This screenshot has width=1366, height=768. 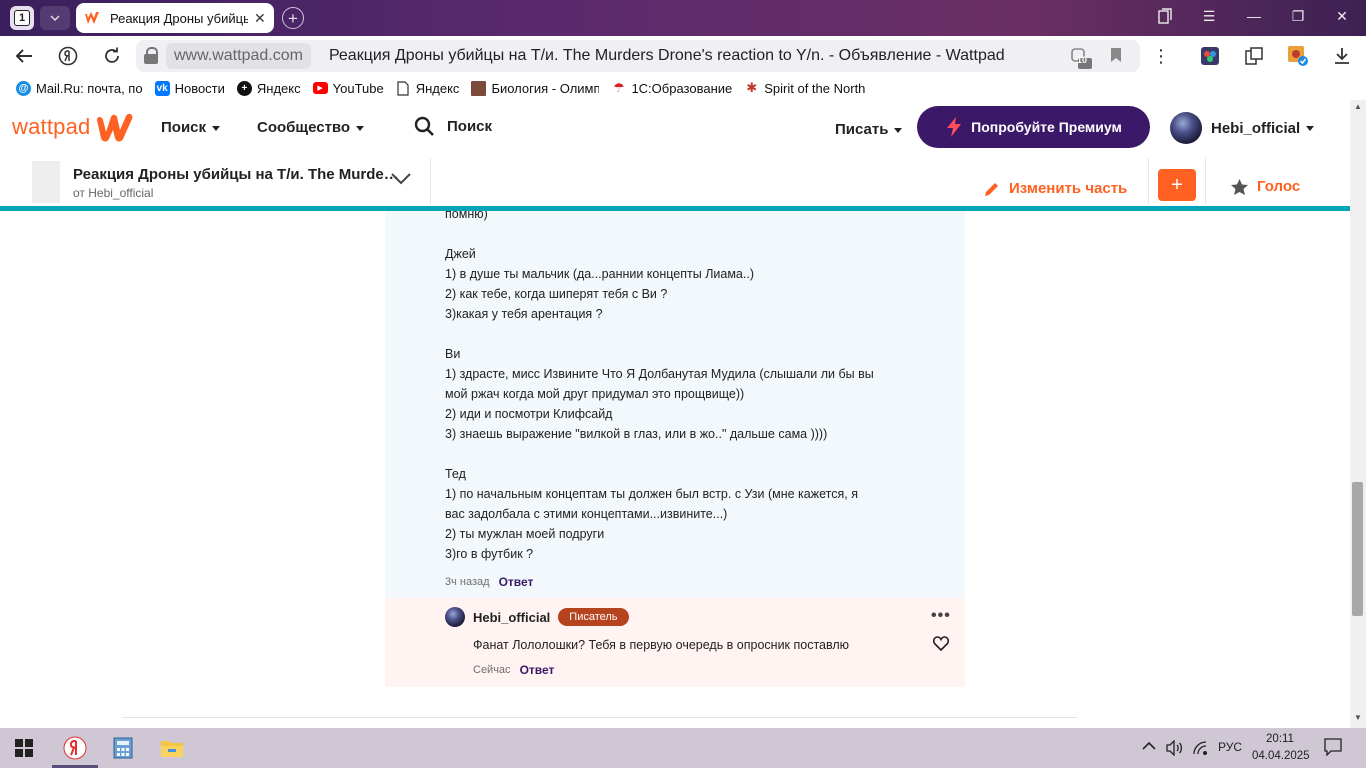 I want to click on reply-author: Hebi_official, so click(x=511, y=617).